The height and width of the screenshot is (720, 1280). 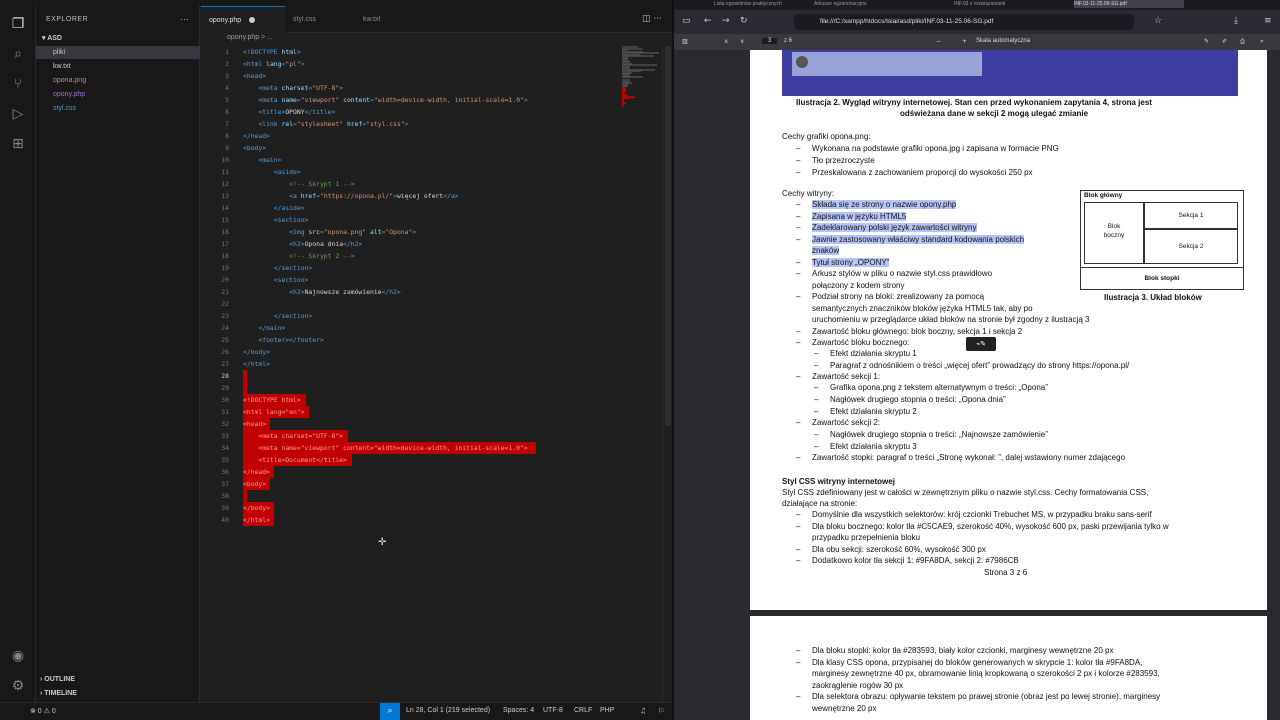 What do you see at coordinates (770, 41) in the screenshot?
I see `page-number-input: 3` at bounding box center [770, 41].